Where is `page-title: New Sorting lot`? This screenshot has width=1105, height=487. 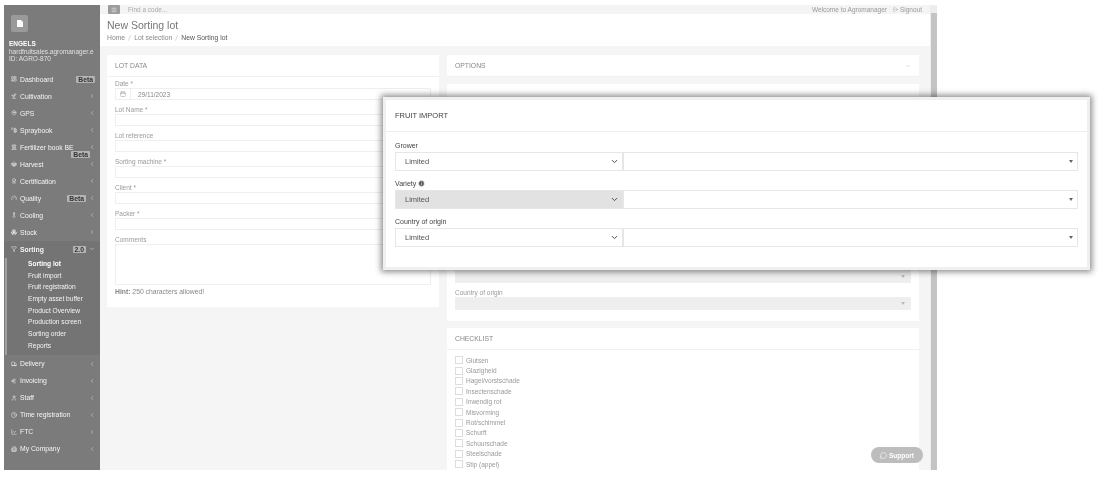 page-title: New Sorting lot is located at coordinates (143, 25).